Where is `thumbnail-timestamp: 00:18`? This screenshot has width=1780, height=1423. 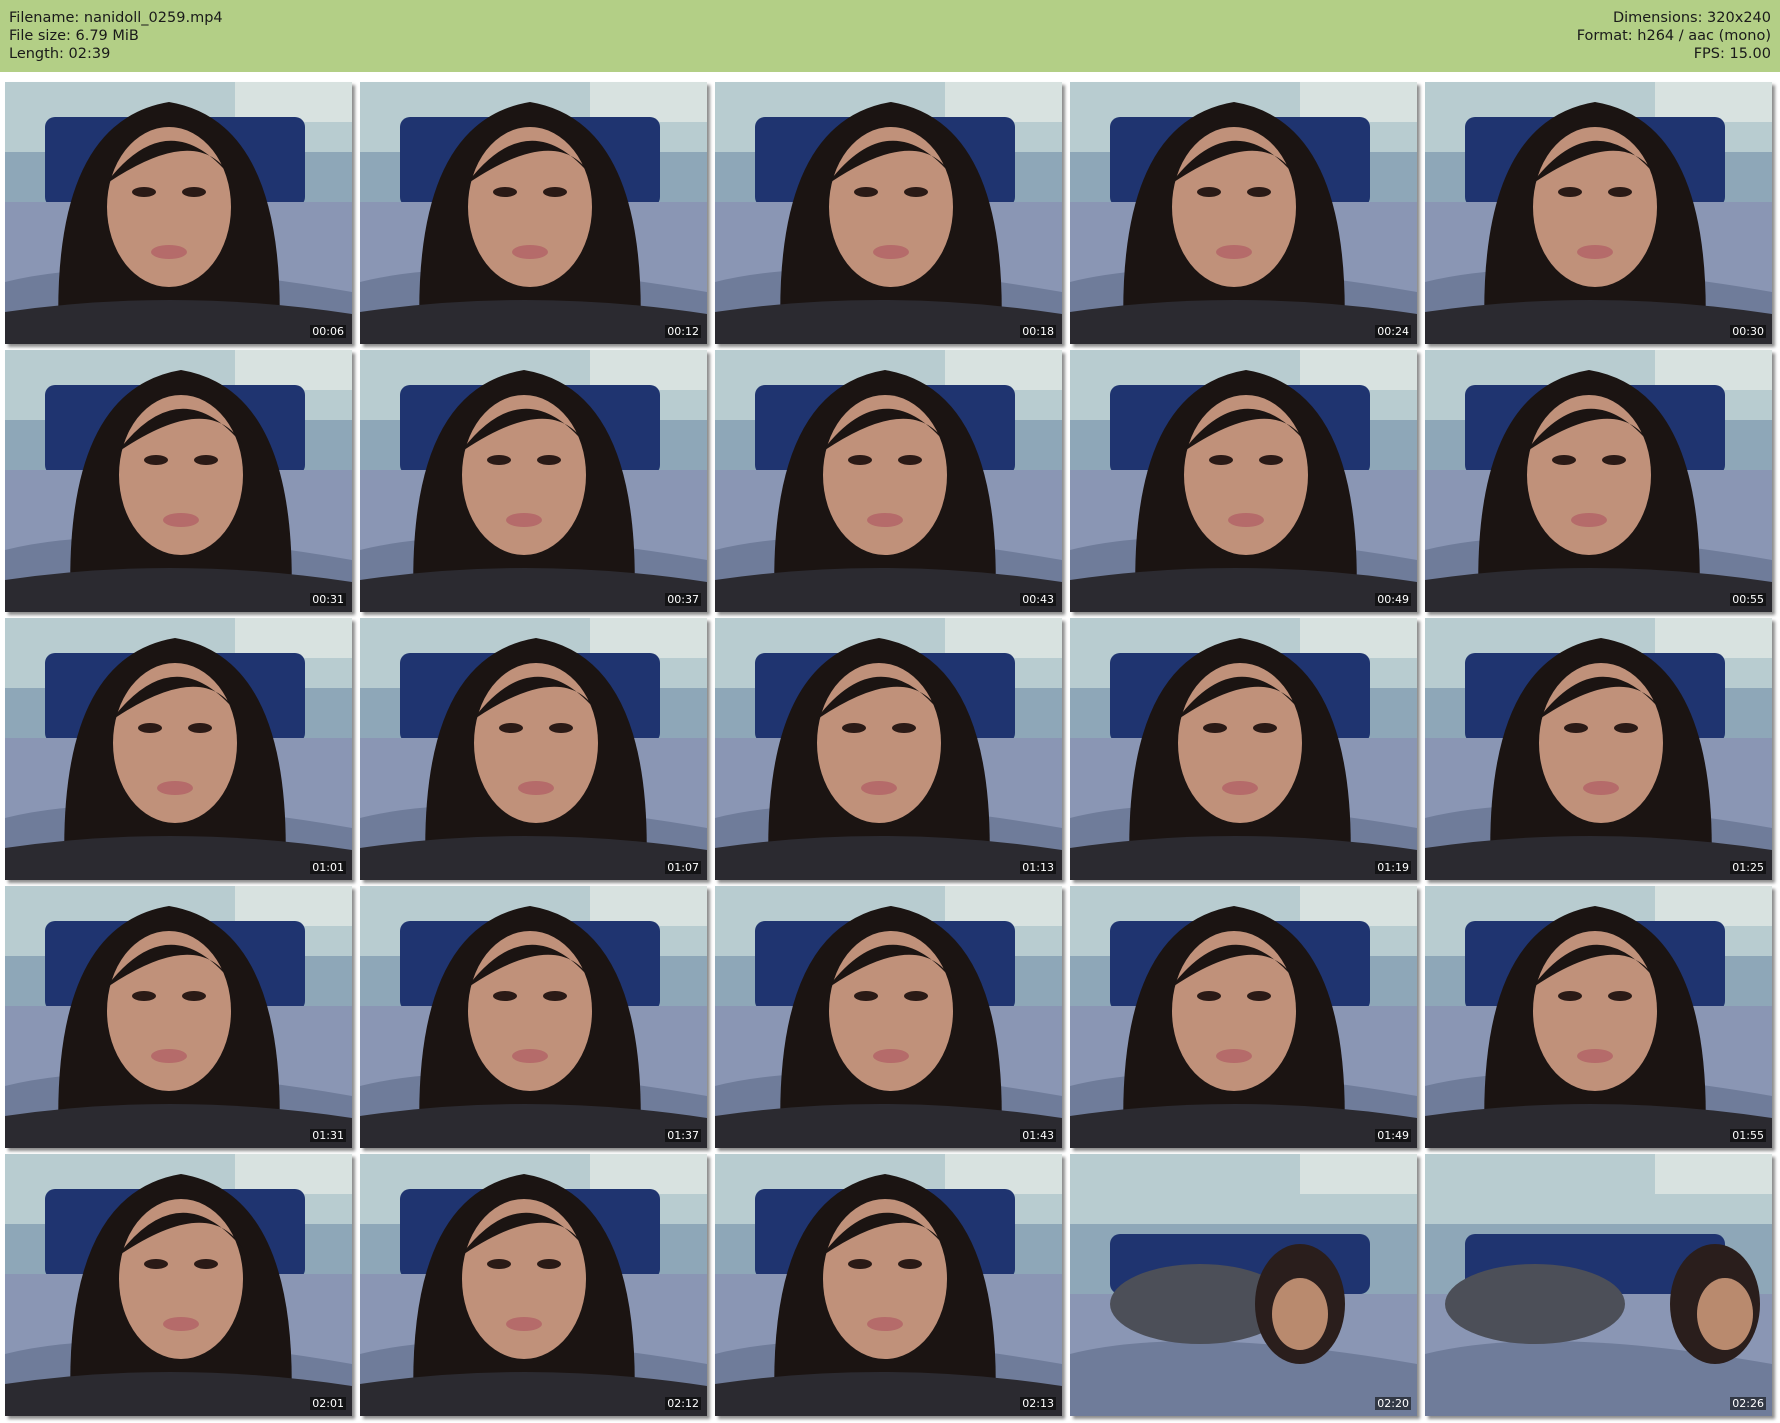 thumbnail-timestamp: 00:18 is located at coordinates (1038, 331).